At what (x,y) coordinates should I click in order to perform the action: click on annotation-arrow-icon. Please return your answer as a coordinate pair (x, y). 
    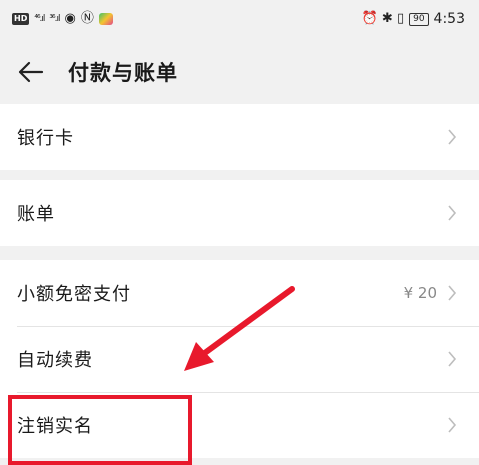
    Looking at the image, I should click on (239, 328).